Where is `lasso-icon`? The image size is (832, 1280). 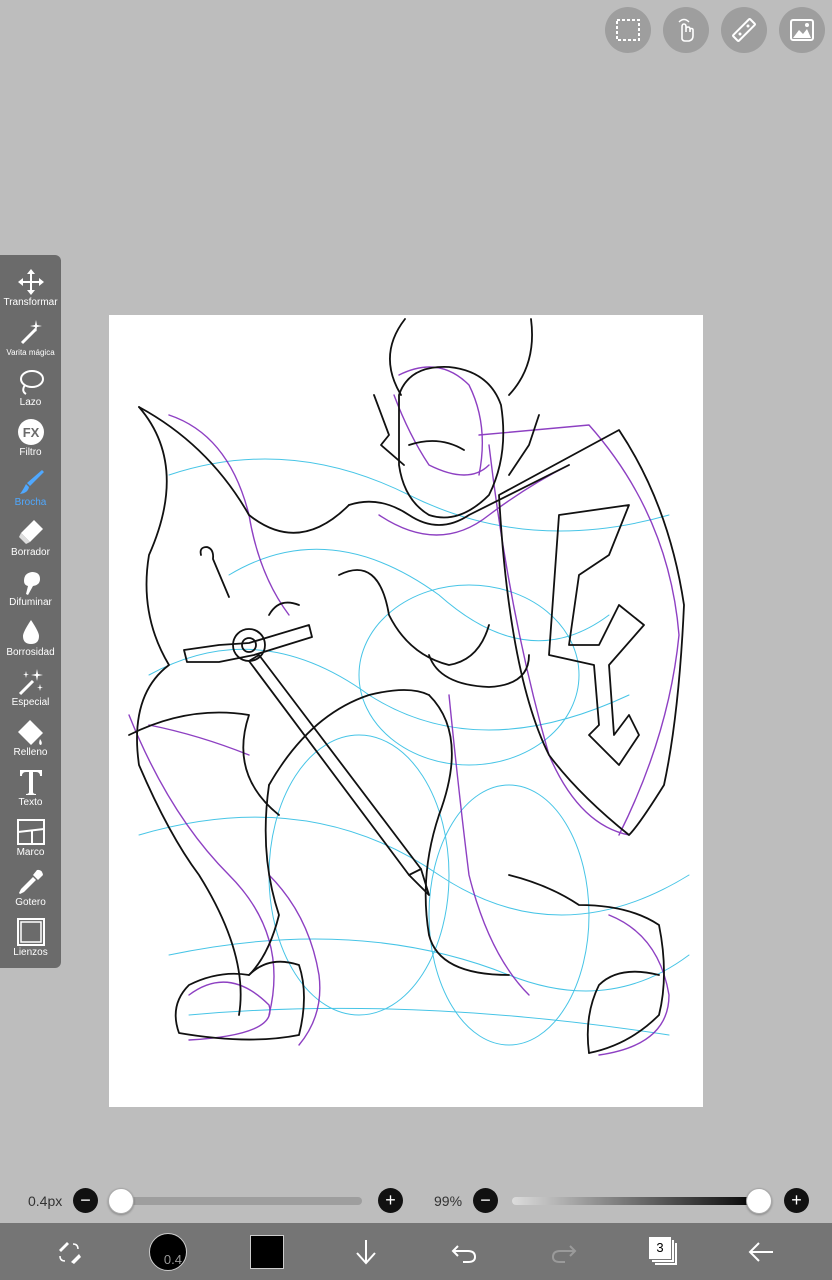
lasso-icon is located at coordinates (31, 382).